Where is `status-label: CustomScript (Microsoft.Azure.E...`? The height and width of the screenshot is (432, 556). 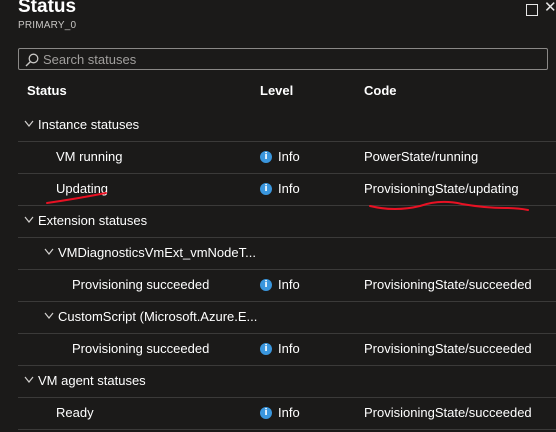 status-label: CustomScript (Microsoft.Azure.E... is located at coordinates (158, 316).